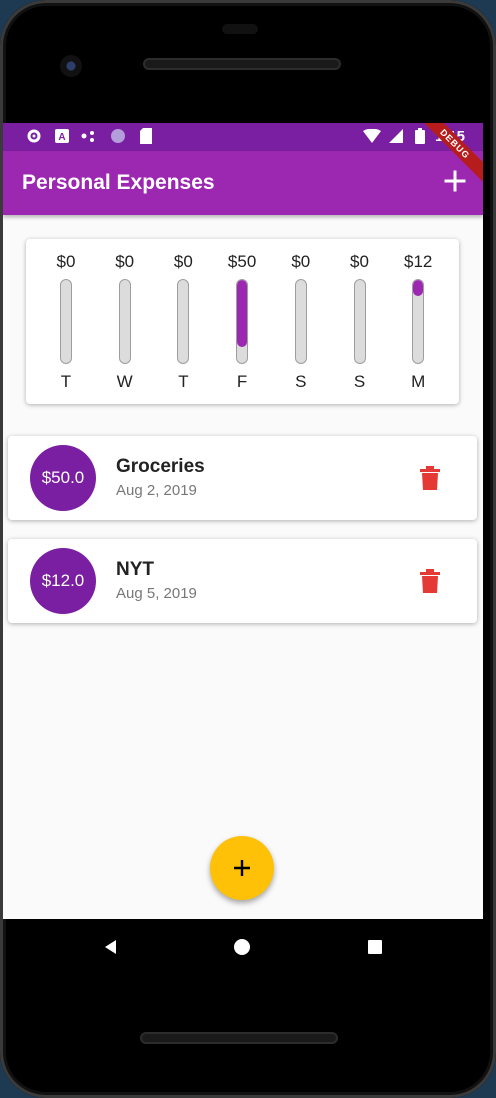  I want to click on bottom-speaker, so click(239, 1038).